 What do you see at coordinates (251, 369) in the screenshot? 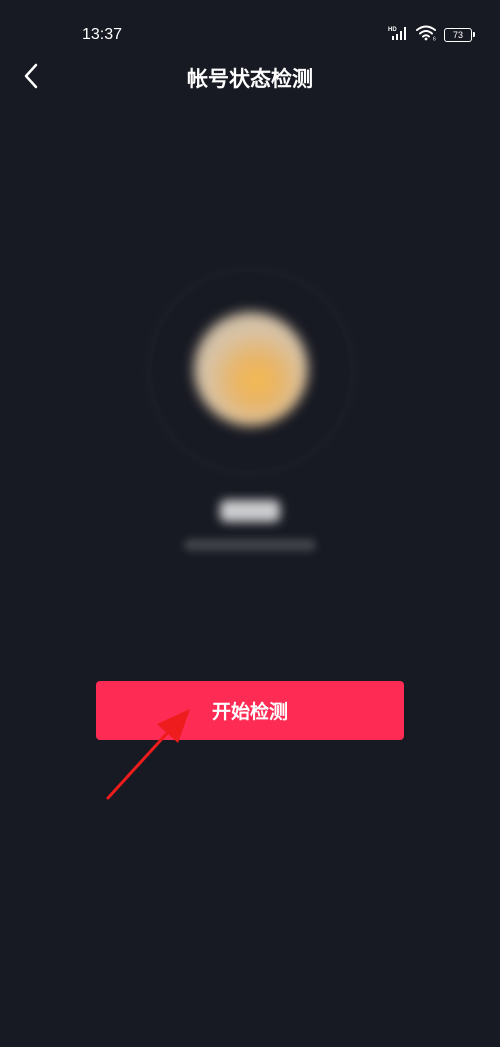
I see `avatar` at bounding box center [251, 369].